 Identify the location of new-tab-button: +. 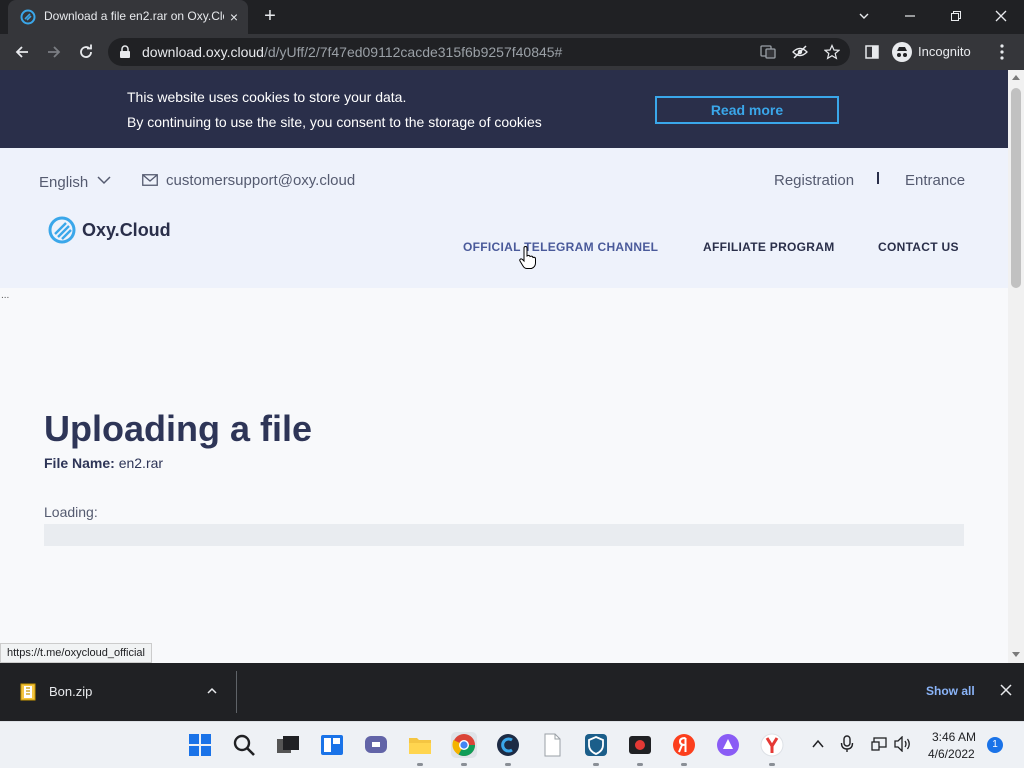
(270, 17).